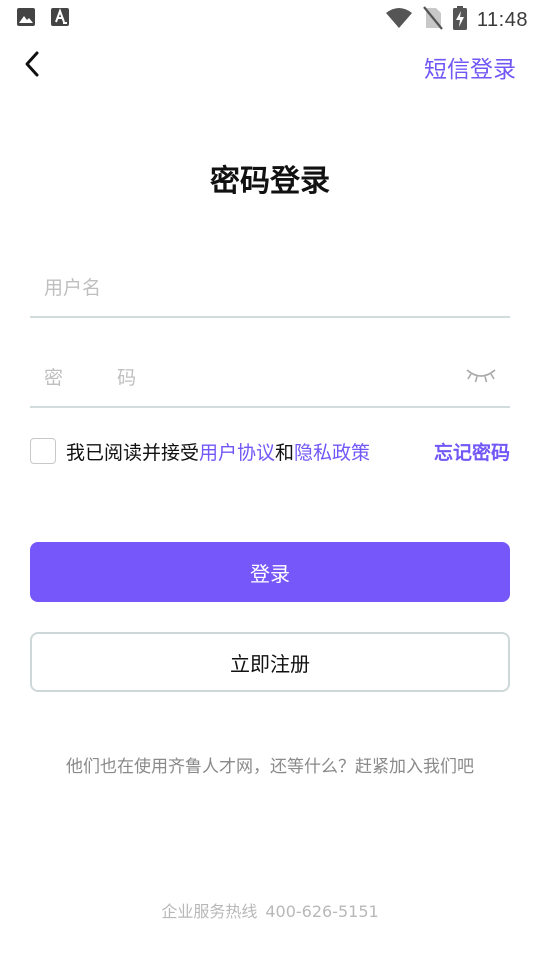  I want to click on hotline-footer: 企业服务热线 400-626-5151, so click(270, 910).